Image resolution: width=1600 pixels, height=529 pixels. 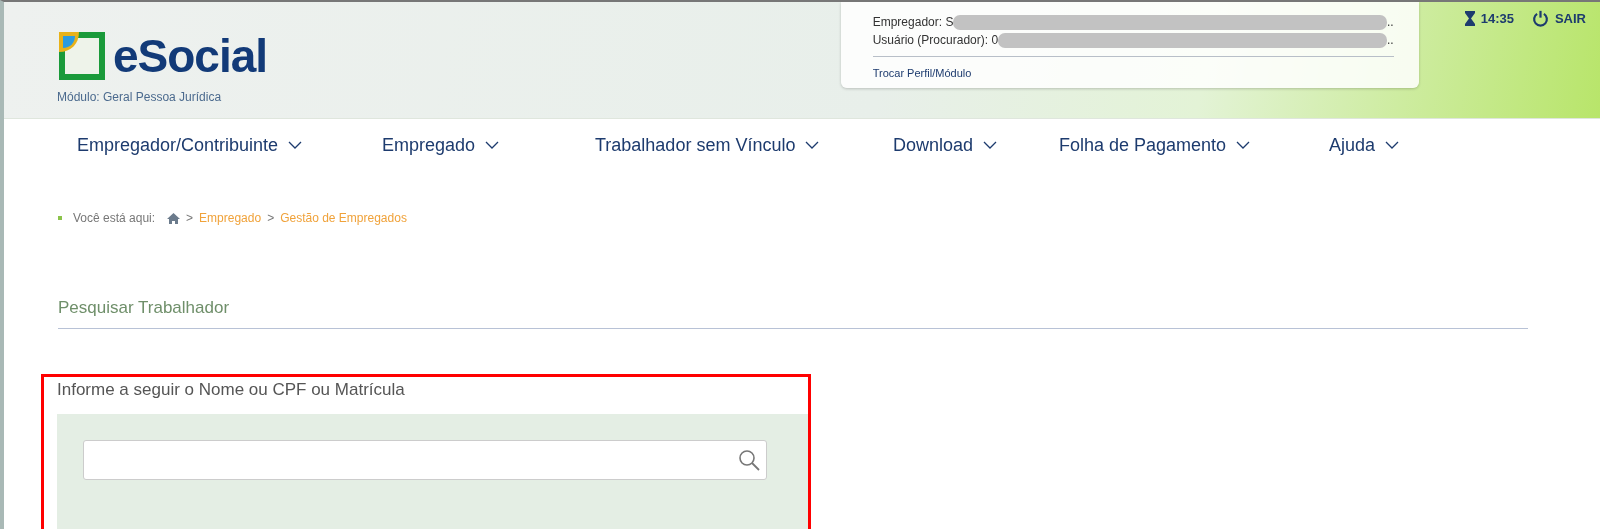 I want to click on user-info-label: Empregador: S, so click(x=913, y=22).